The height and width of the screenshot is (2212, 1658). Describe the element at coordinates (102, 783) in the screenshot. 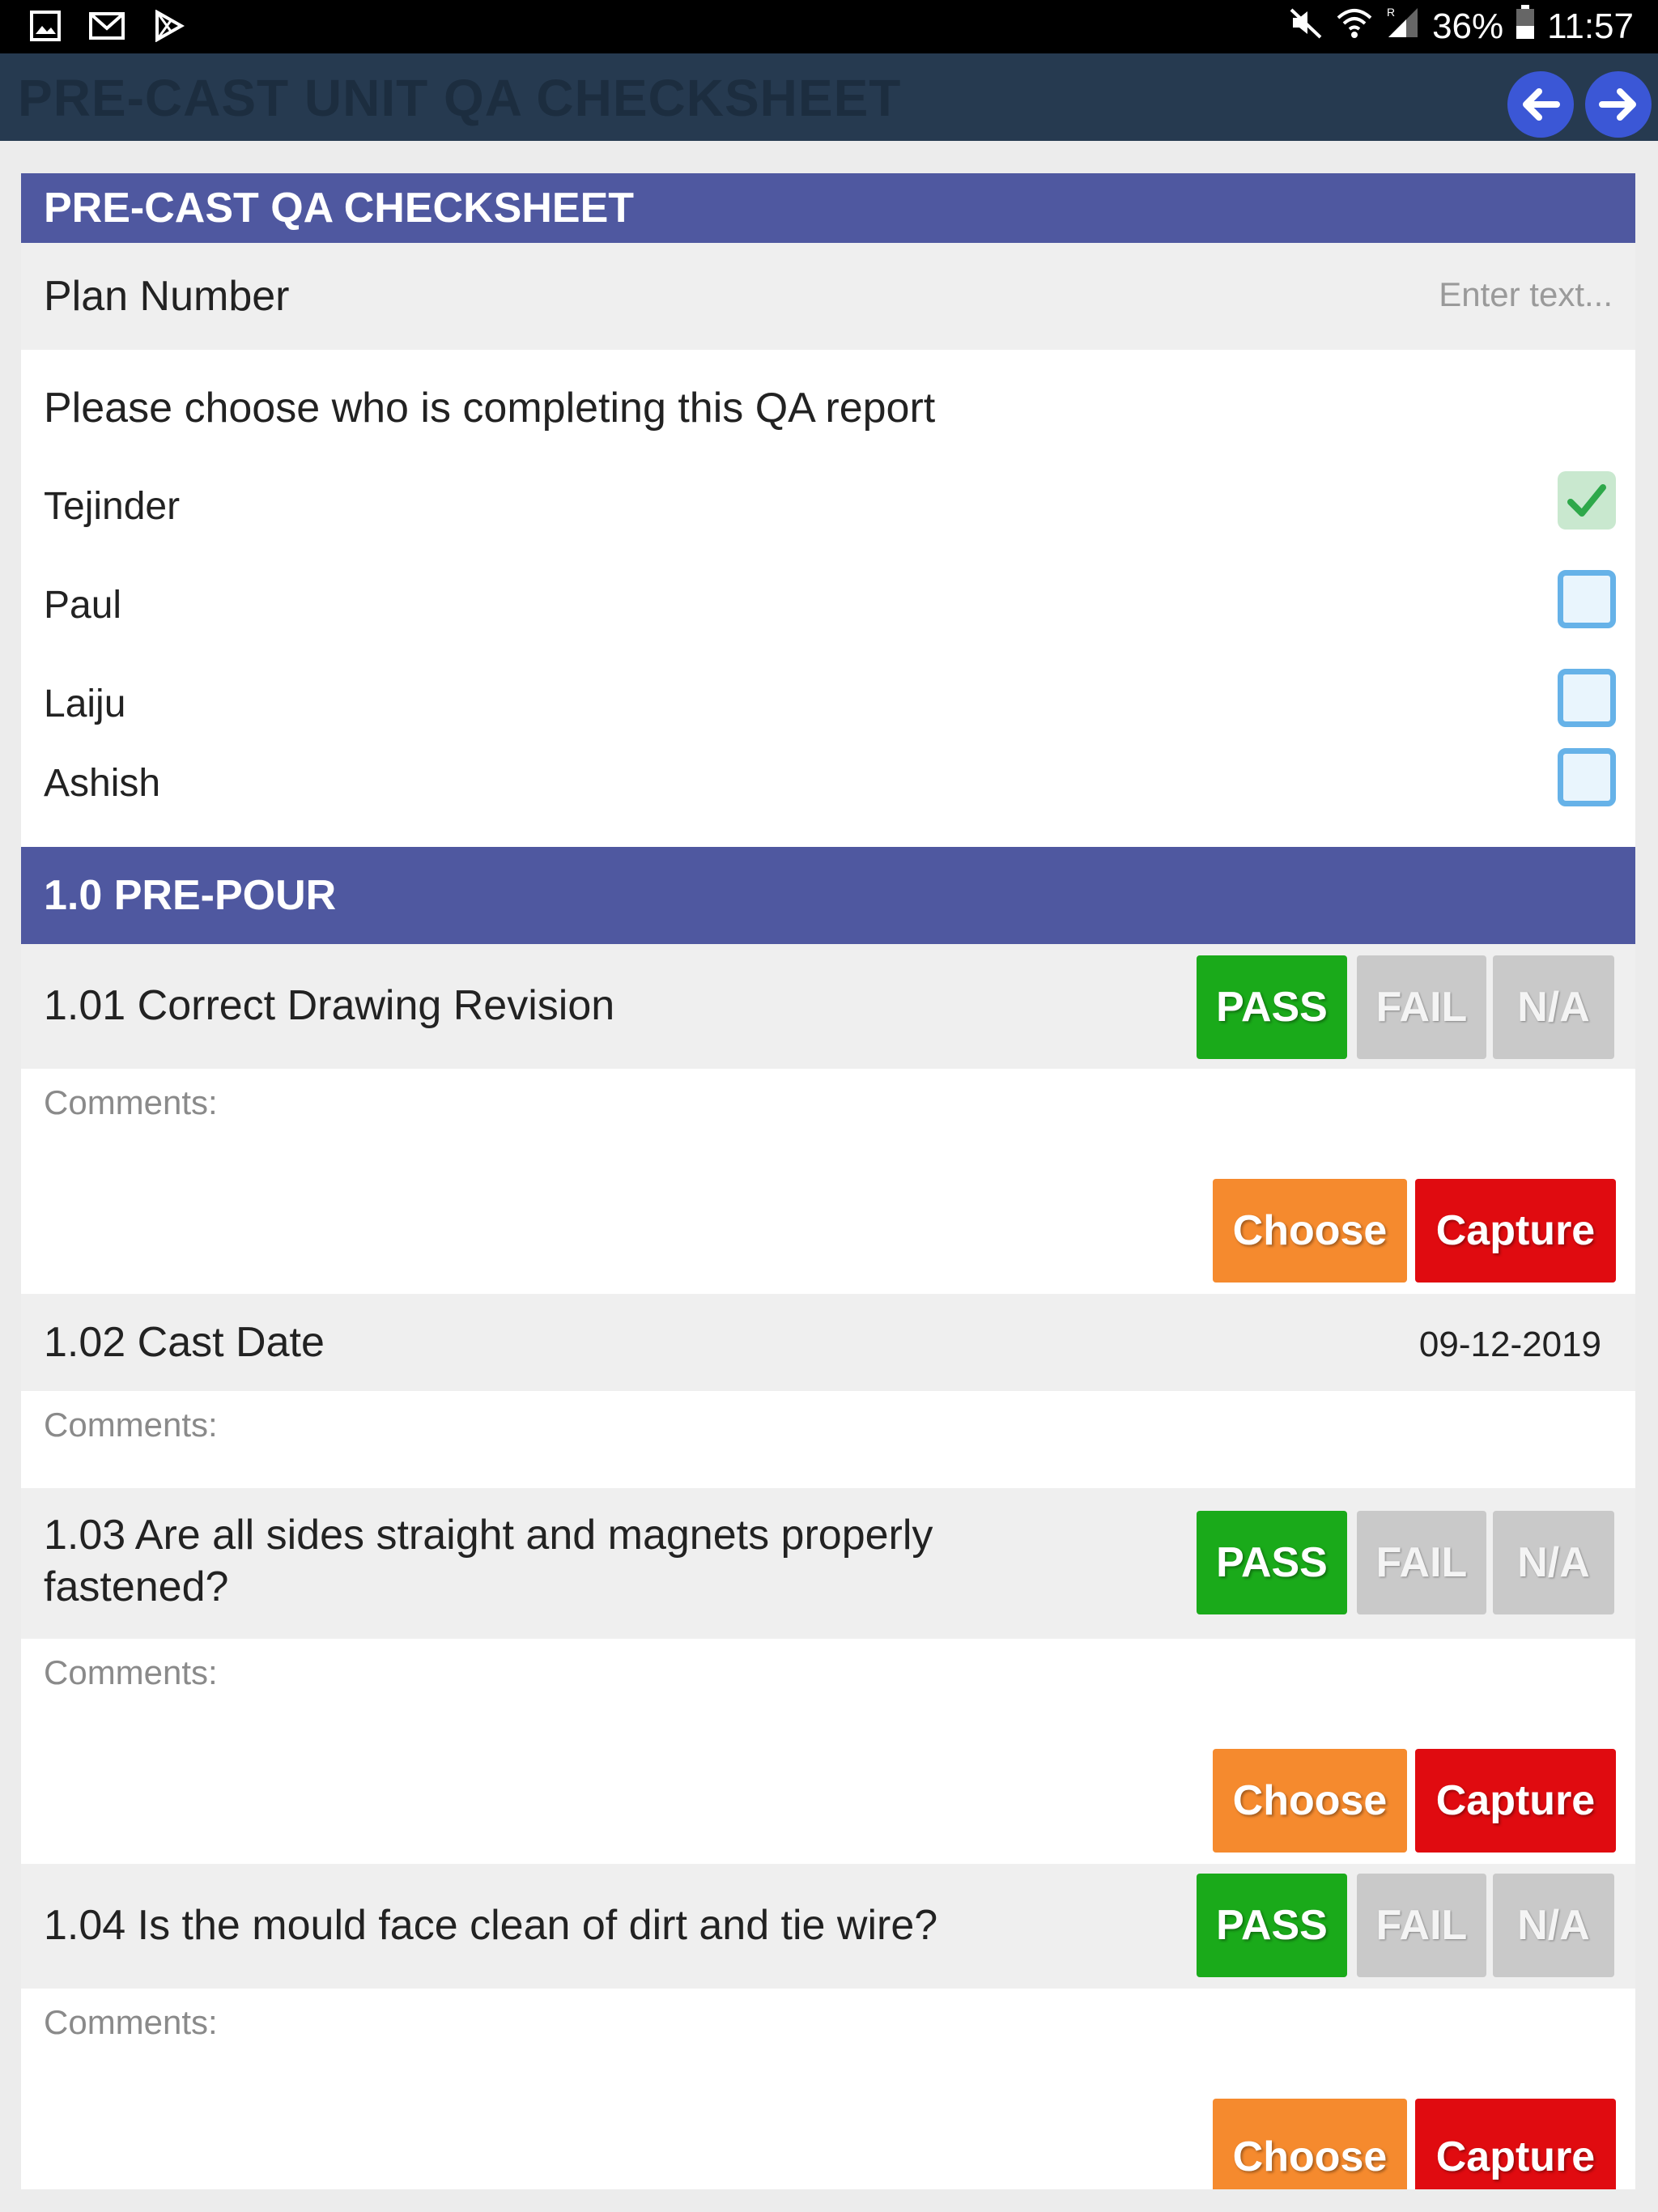

I see `option-label-ashish: Ashish` at that location.